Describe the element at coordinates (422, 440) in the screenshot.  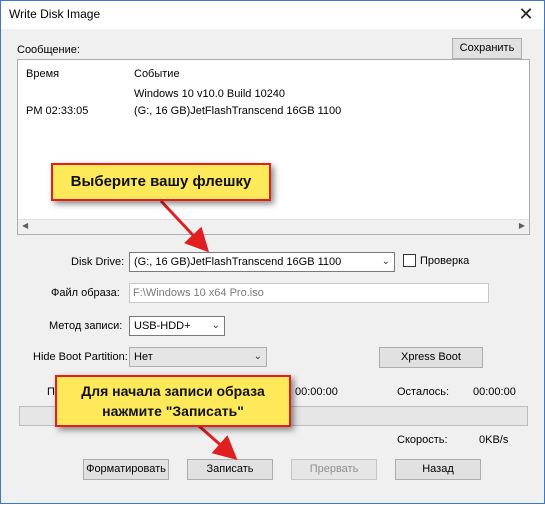
I see `speed-label: Скорость:` at that location.